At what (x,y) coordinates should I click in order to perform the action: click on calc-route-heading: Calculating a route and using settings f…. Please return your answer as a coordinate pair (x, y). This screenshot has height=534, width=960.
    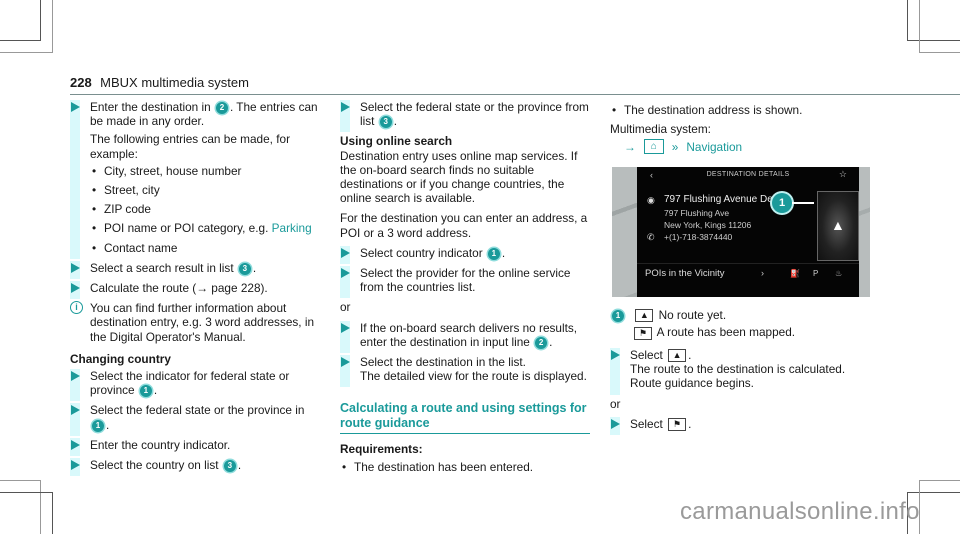
    Looking at the image, I should click on (465, 418).